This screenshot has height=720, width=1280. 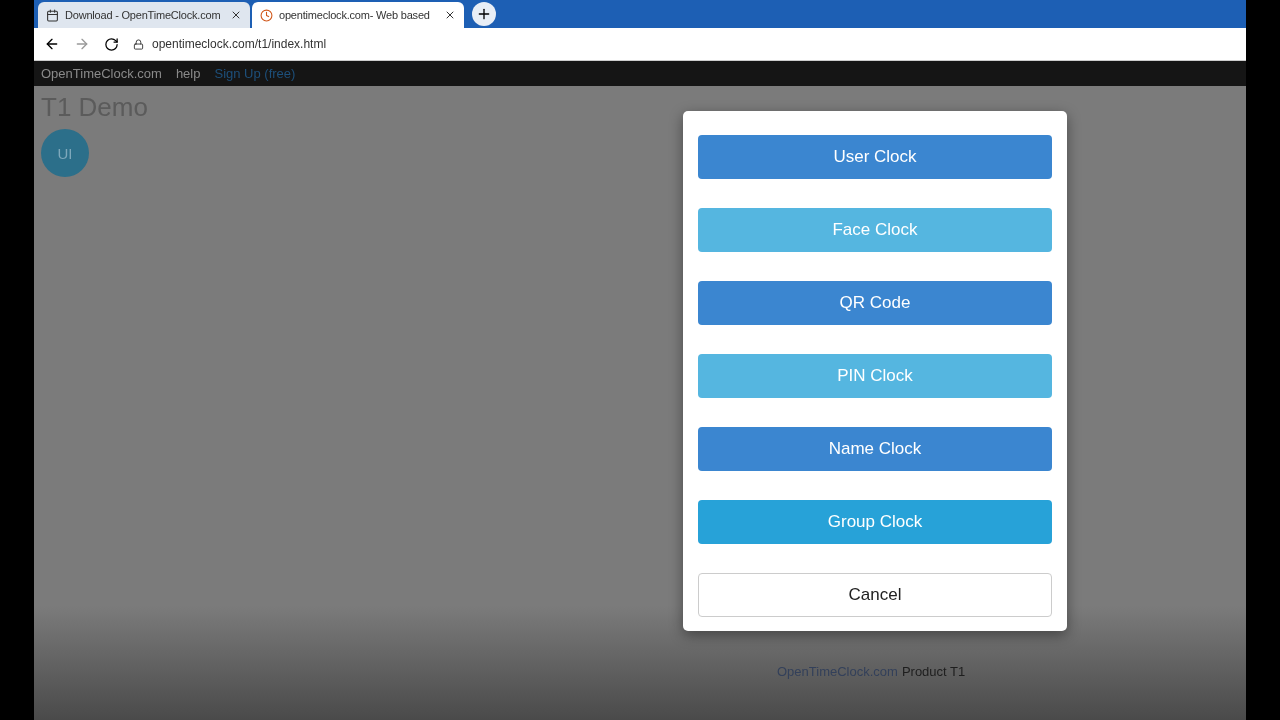 I want to click on browser-tab: Download - OpenTimeClock.com, so click(x=144, y=15).